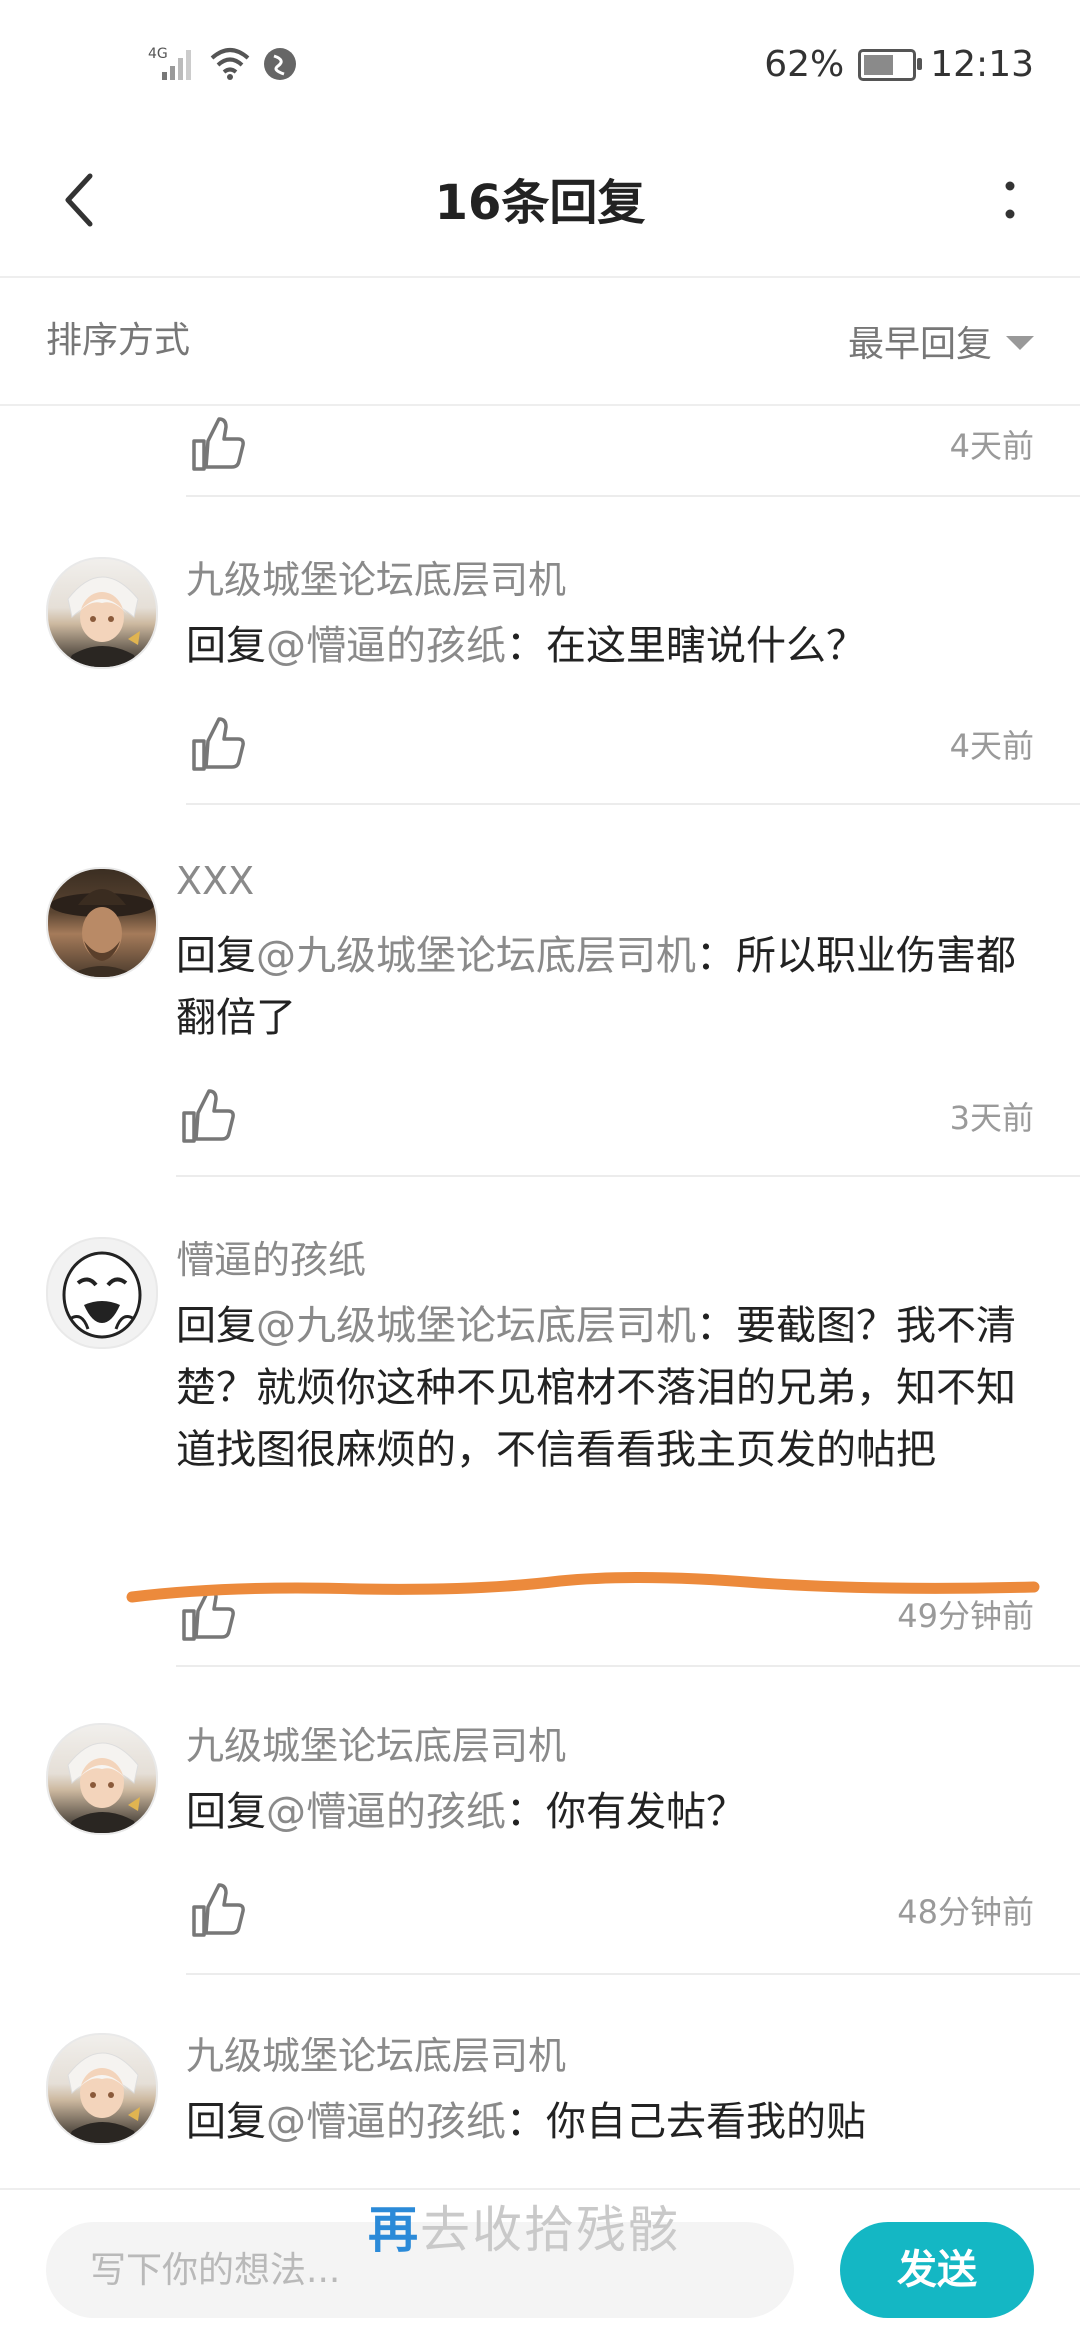 This screenshot has height=2342, width=1080. Describe the element at coordinates (550, 2230) in the screenshot. I see `caption-rest: 去收拾残骸` at that location.